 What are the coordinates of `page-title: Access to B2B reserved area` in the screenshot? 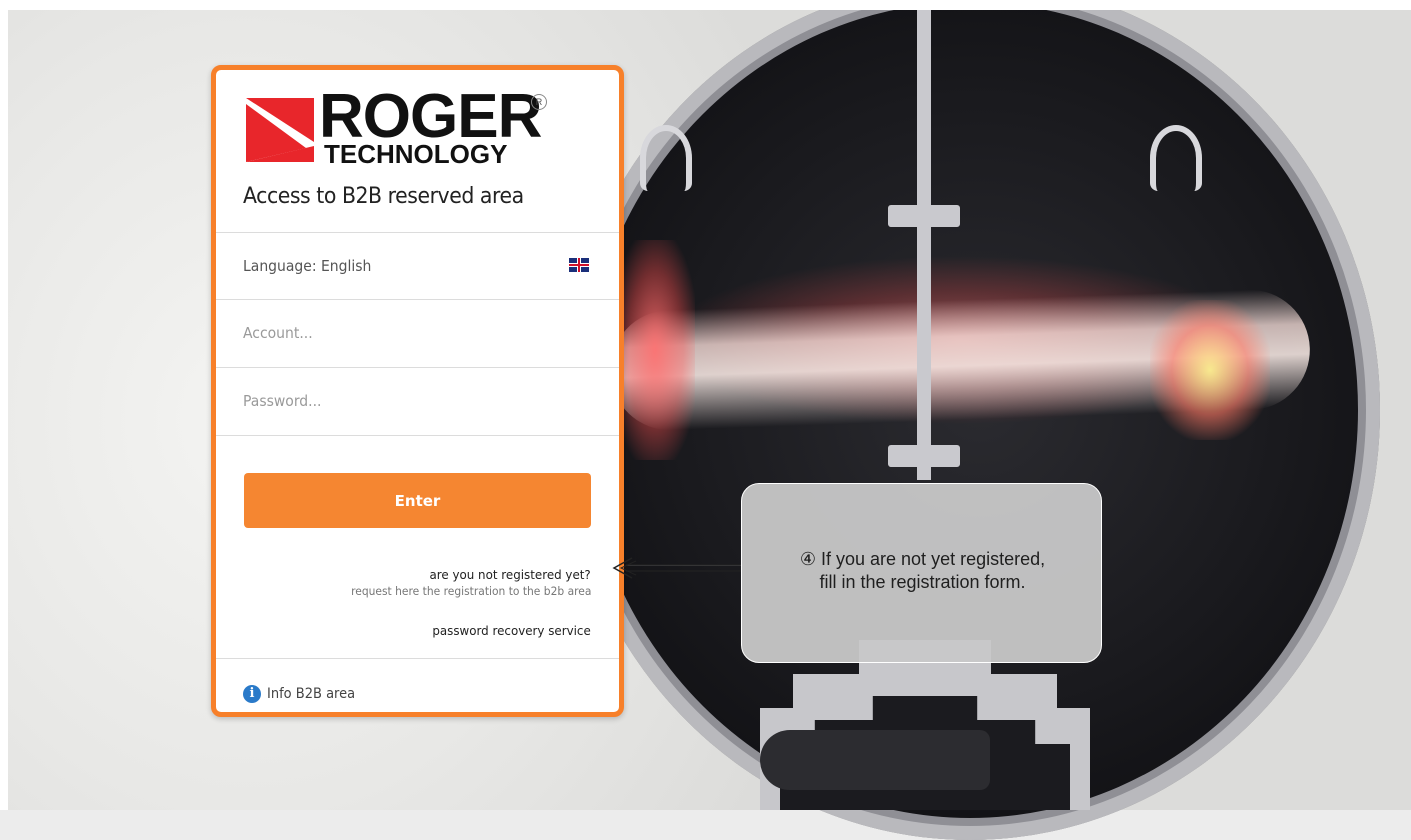 It's located at (383, 196).